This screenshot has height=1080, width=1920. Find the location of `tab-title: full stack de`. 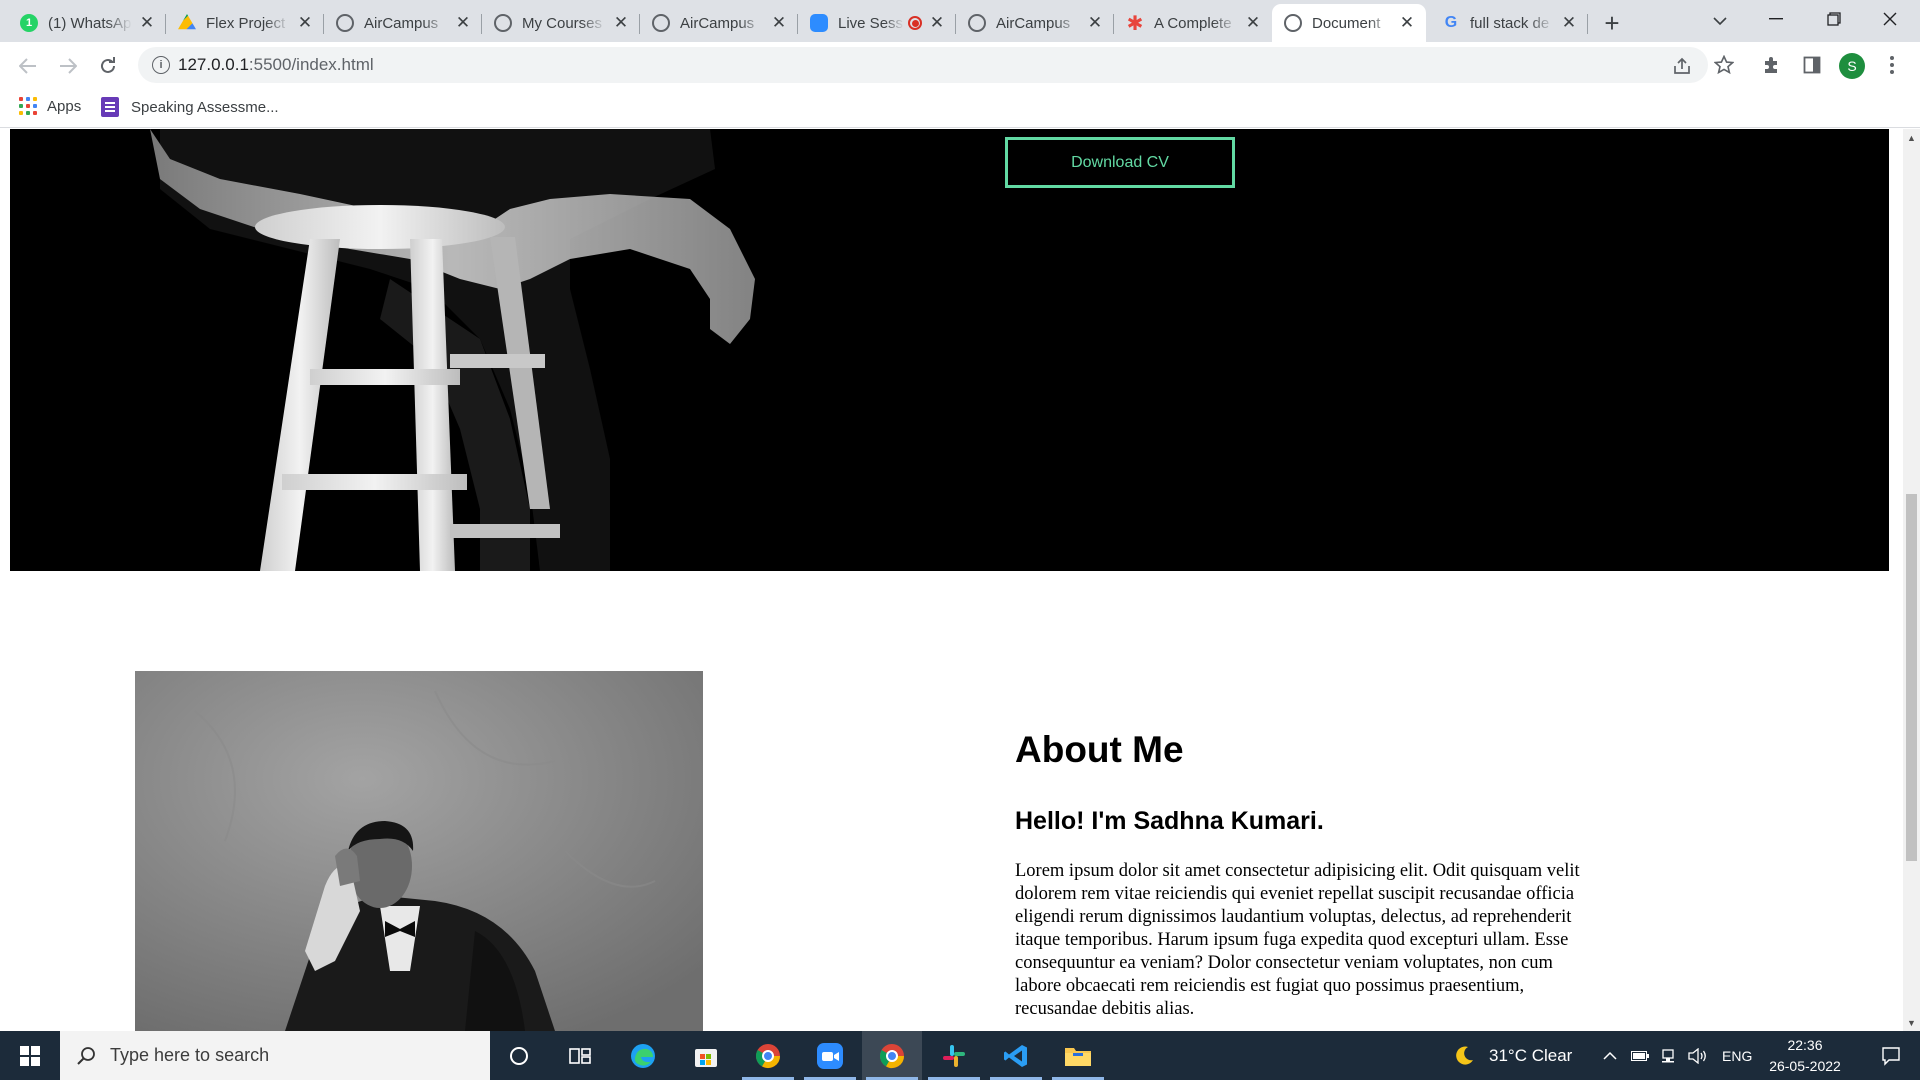

tab-title: full stack de is located at coordinates (1510, 23).